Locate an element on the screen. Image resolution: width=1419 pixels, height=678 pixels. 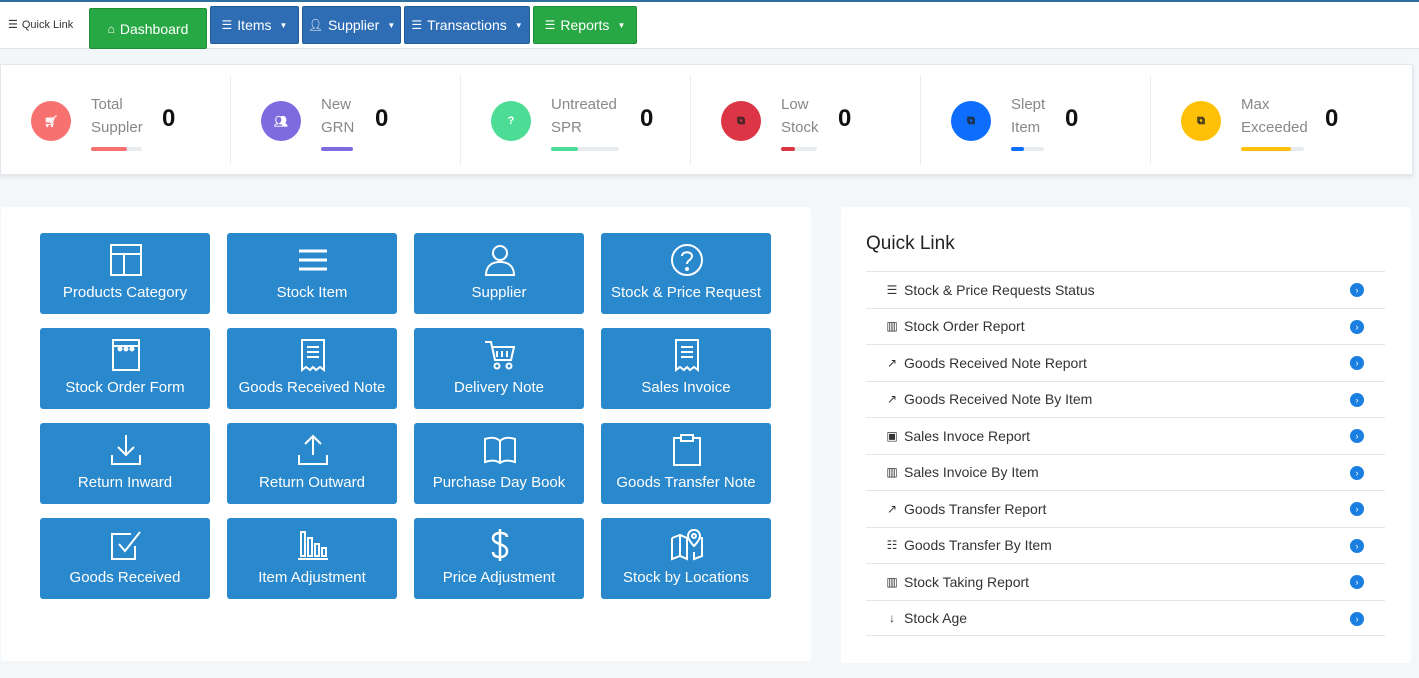
sort-icon: ↓ is located at coordinates (892, 617).